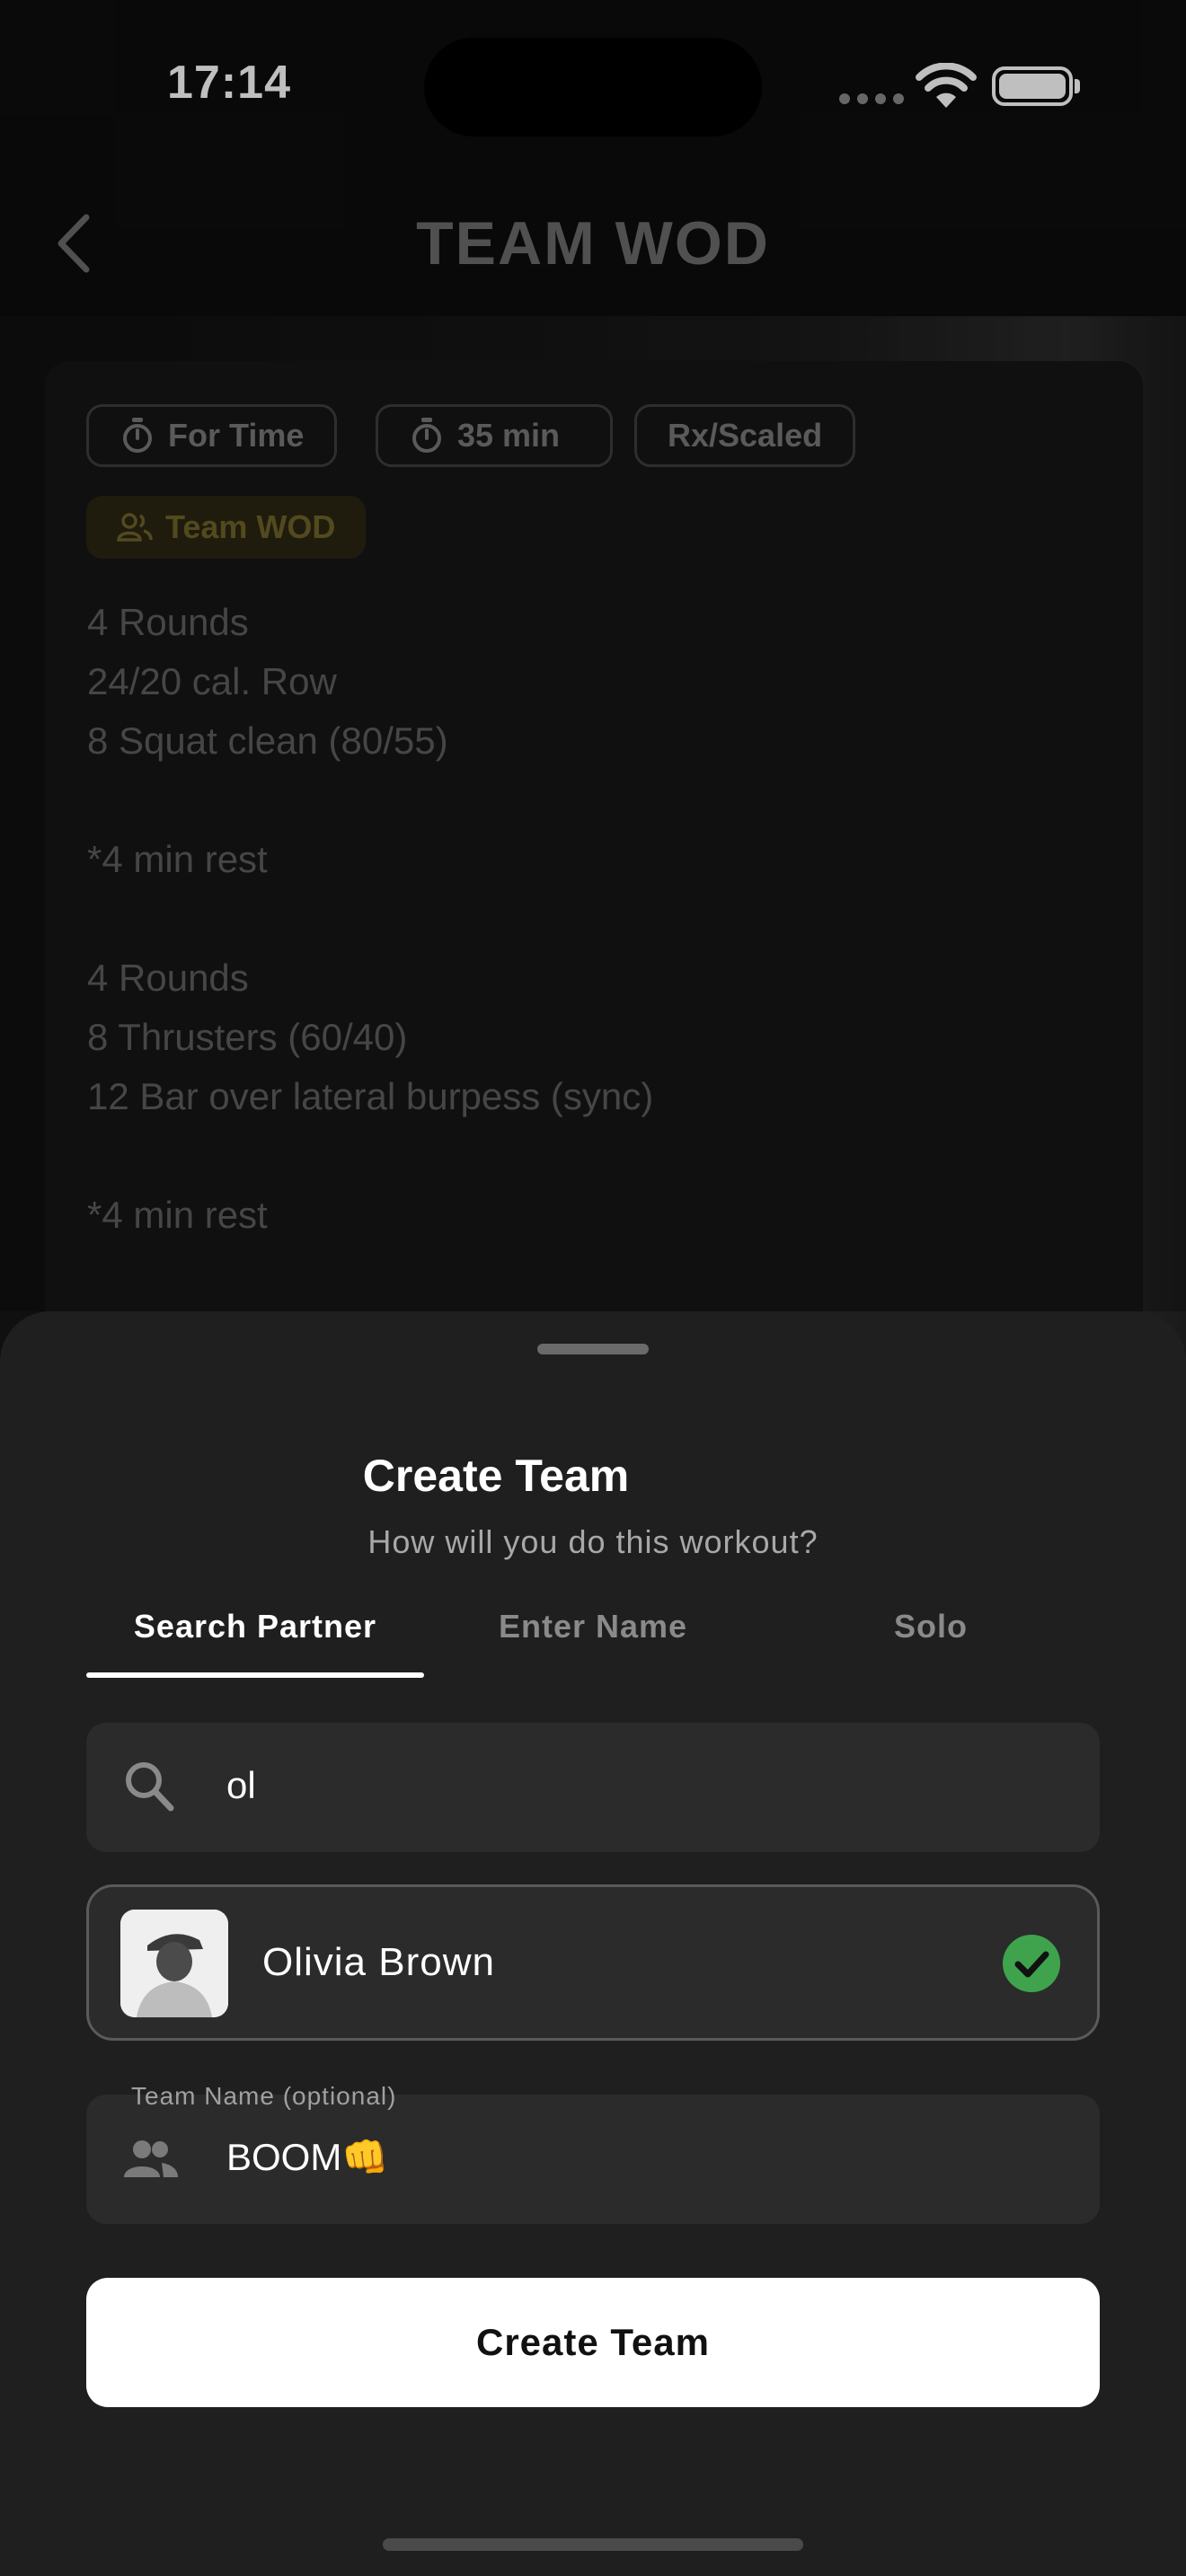 The width and height of the screenshot is (1186, 2576). Describe the element at coordinates (264, 2096) in the screenshot. I see `team-name-label: Team Name (optional)` at that location.